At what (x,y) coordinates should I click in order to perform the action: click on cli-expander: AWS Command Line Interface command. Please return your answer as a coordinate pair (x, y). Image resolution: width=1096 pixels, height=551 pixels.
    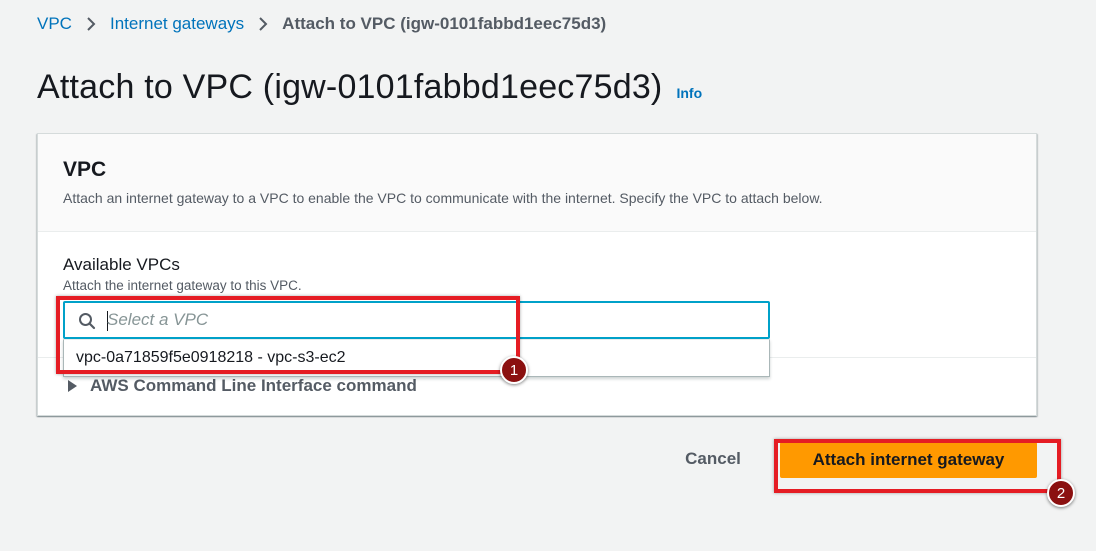
    Looking at the image, I should click on (242, 386).